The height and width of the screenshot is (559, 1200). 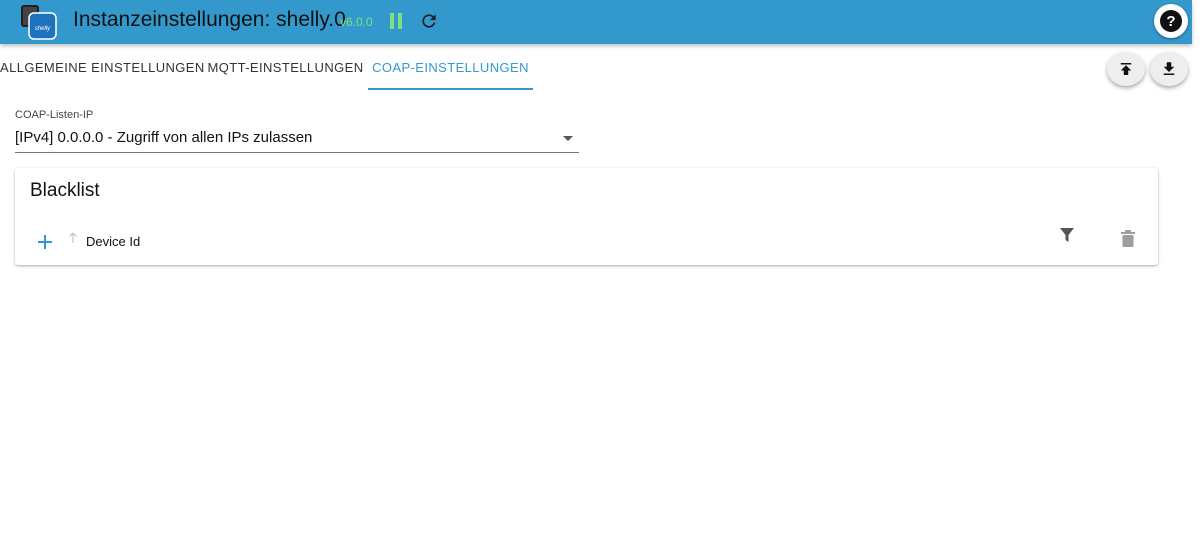 I want to click on pause-icon, so click(x=397, y=21).